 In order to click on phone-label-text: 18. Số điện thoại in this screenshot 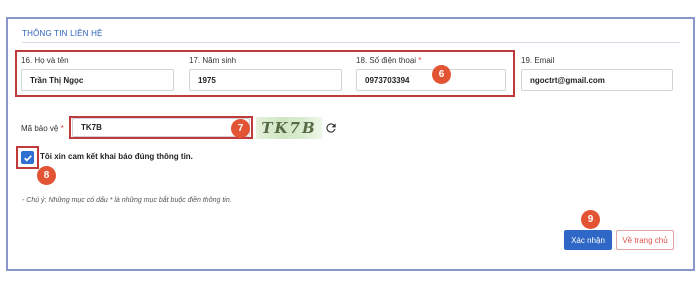, I will do `click(386, 60)`.